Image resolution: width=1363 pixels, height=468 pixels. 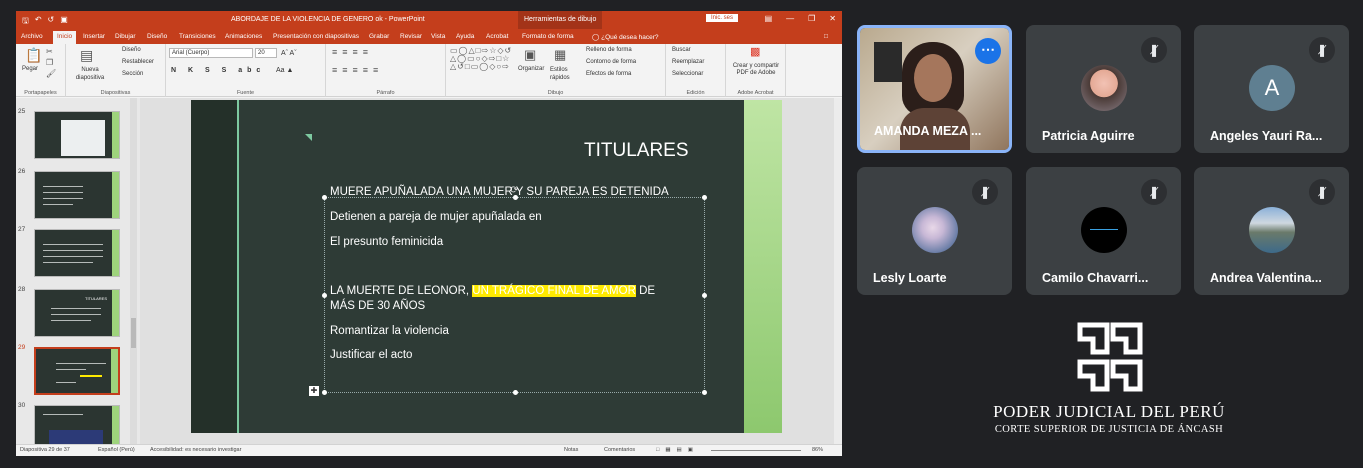 I want to click on notes-button: Notas, so click(x=571, y=450).